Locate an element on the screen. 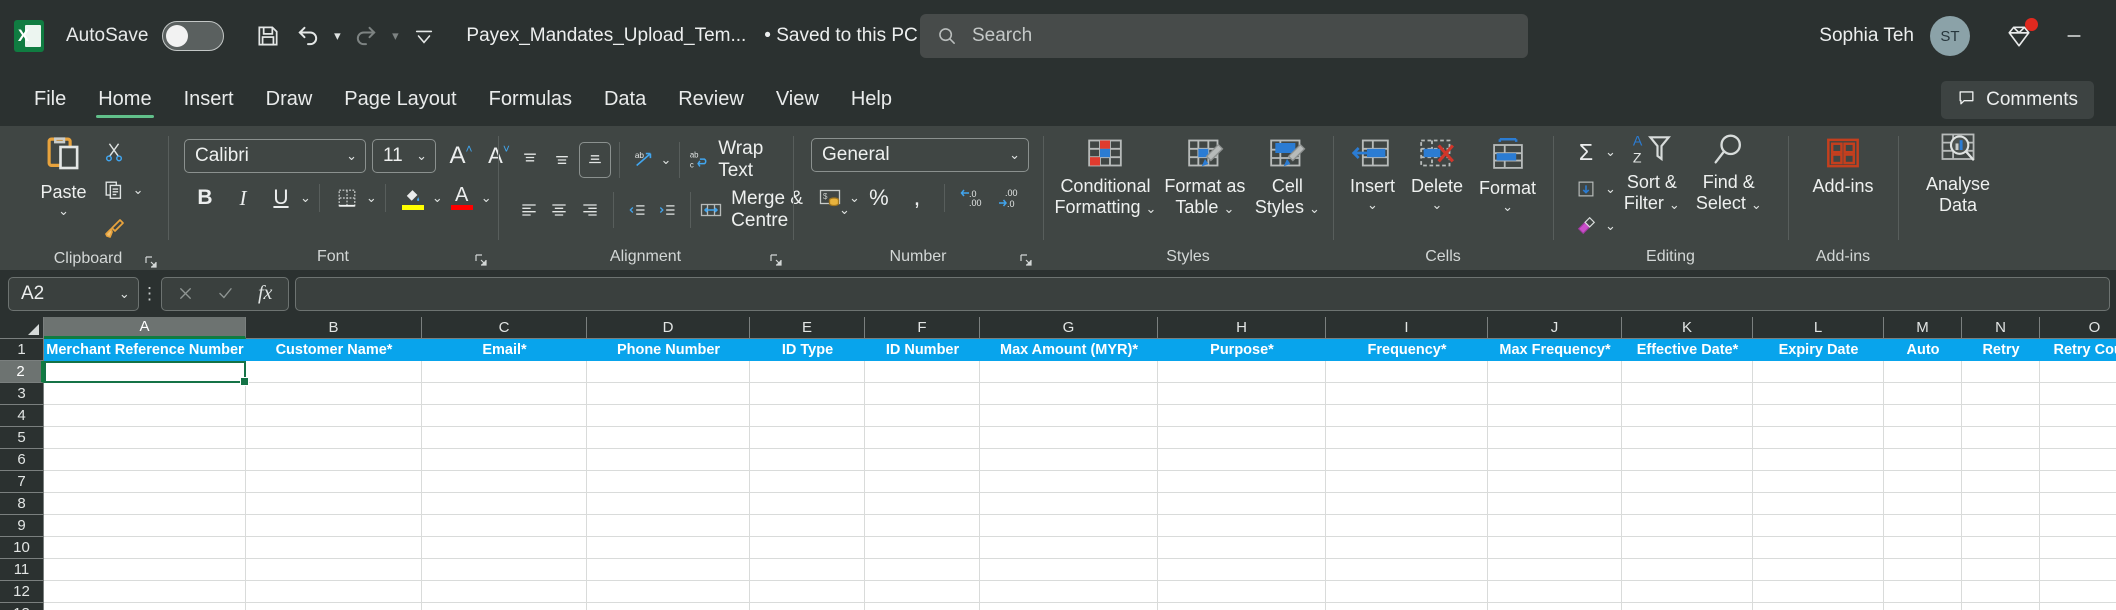  cell-N12 is located at coordinates (2001, 592).